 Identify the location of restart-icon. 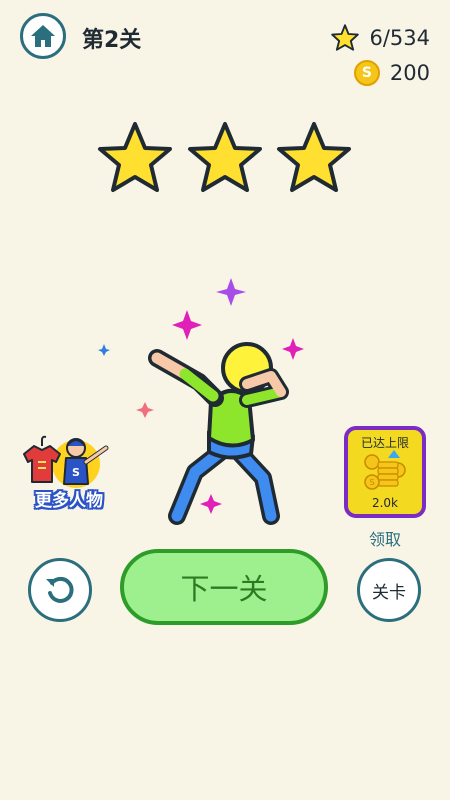
(60, 589).